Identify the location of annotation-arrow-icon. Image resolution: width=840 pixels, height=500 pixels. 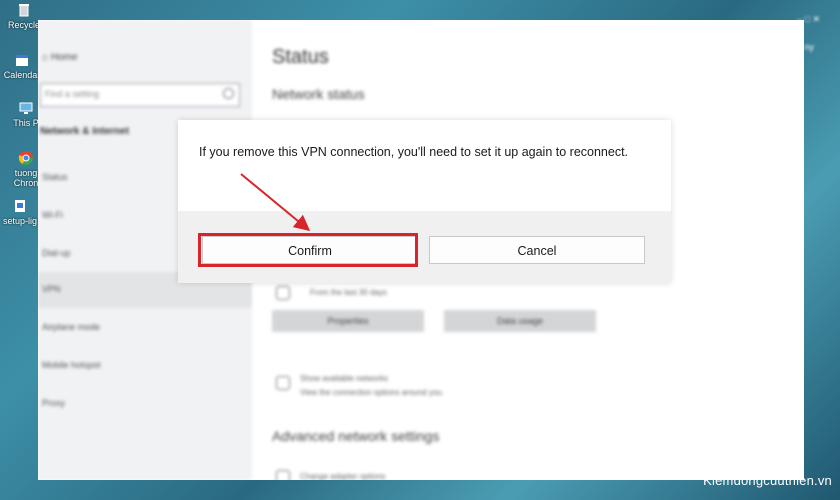
(275, 202).